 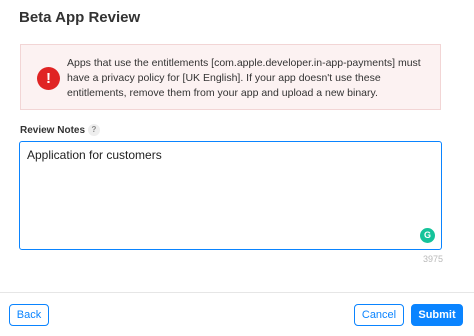 What do you see at coordinates (437, 315) in the screenshot?
I see `submit-button: Submit` at bounding box center [437, 315].